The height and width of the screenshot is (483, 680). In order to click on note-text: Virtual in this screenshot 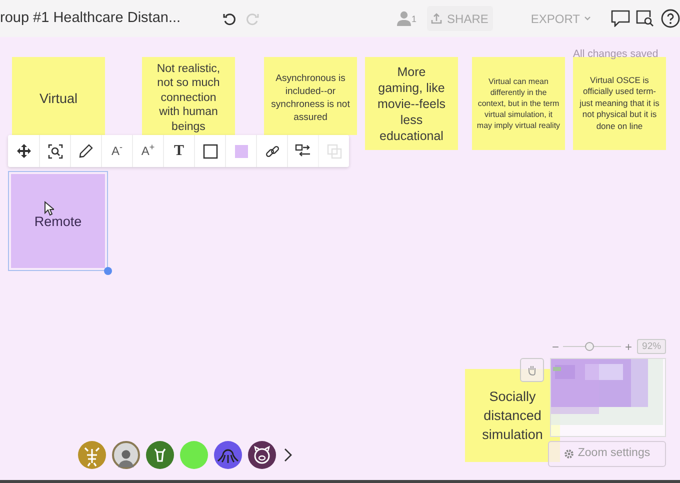, I will do `click(58, 98)`.